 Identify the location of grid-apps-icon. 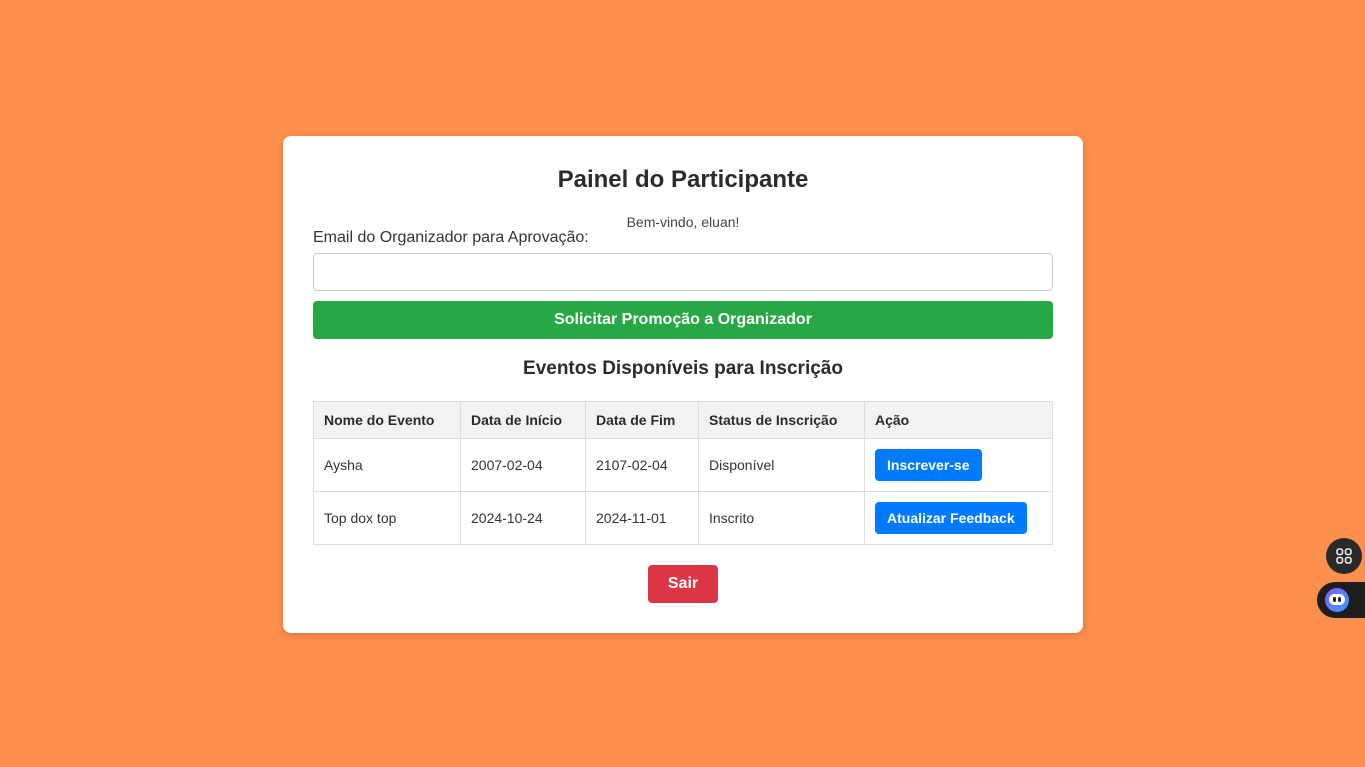
(1344, 556).